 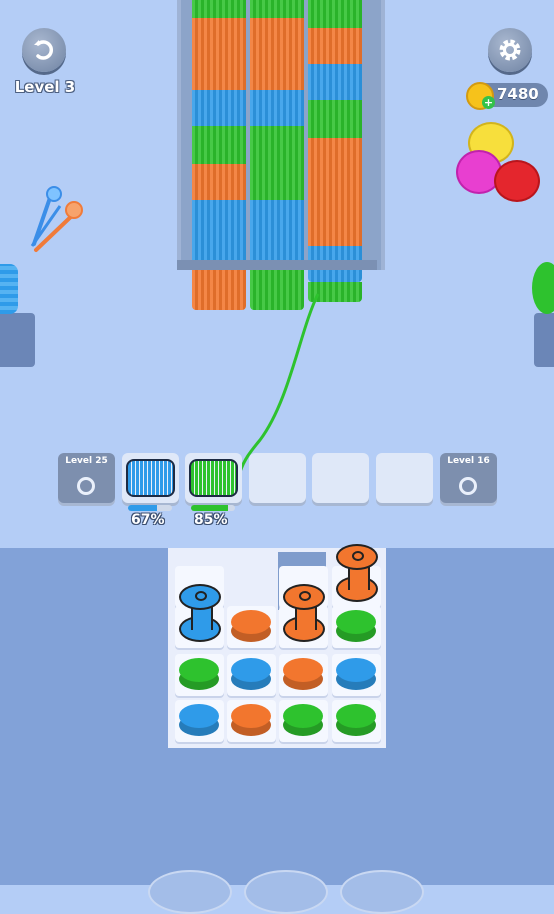 I want to click on spool-percent: 85%, so click(x=211, y=520).